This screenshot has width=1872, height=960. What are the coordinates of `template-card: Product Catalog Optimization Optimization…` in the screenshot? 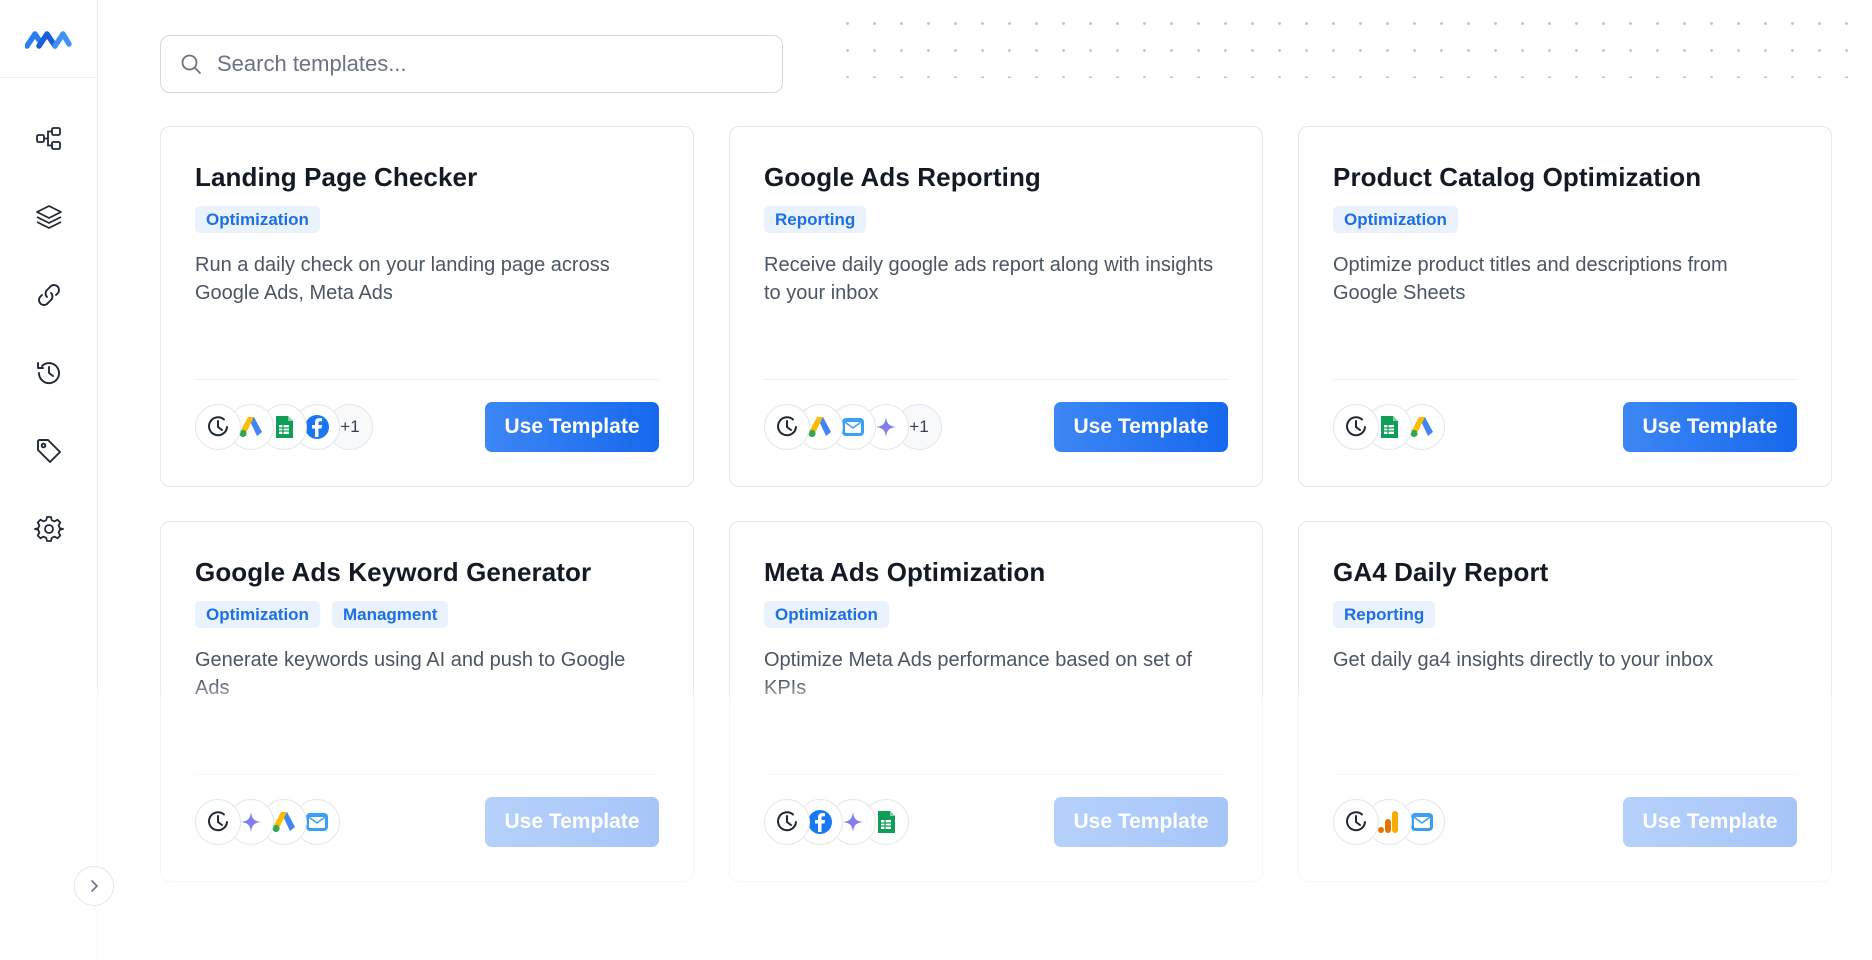 It's located at (1565, 306).